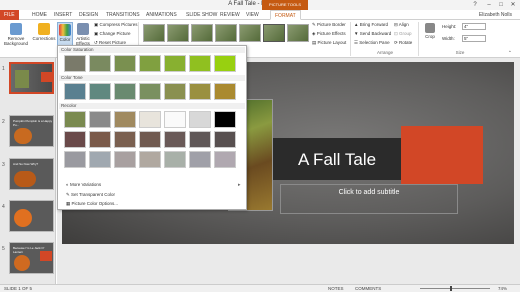 The image size is (520, 293). What do you see at coordinates (44, 32) in the screenshot?
I see `corrections-button: Corrections` at bounding box center [44, 32].